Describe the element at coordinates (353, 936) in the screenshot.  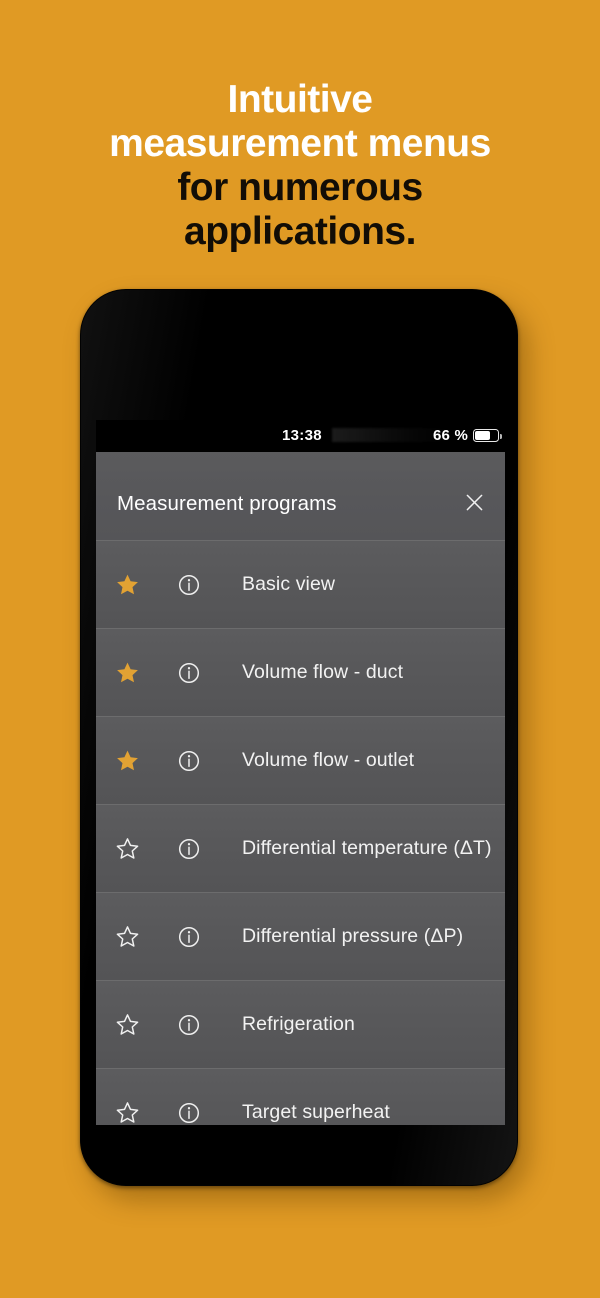
I see `list-item-label: Differential pressure (ΔP)` at that location.